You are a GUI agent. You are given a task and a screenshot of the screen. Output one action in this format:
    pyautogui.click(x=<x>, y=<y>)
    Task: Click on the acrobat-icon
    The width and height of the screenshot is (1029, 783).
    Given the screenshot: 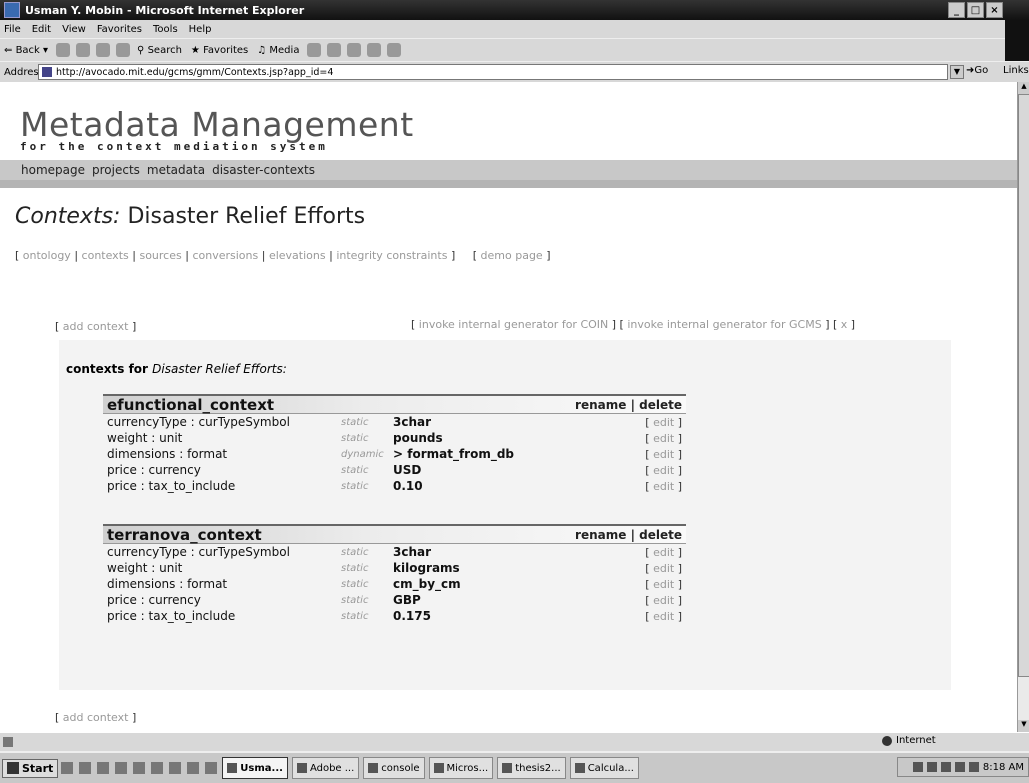 What is the action you would take?
    pyautogui.click(x=301, y=768)
    